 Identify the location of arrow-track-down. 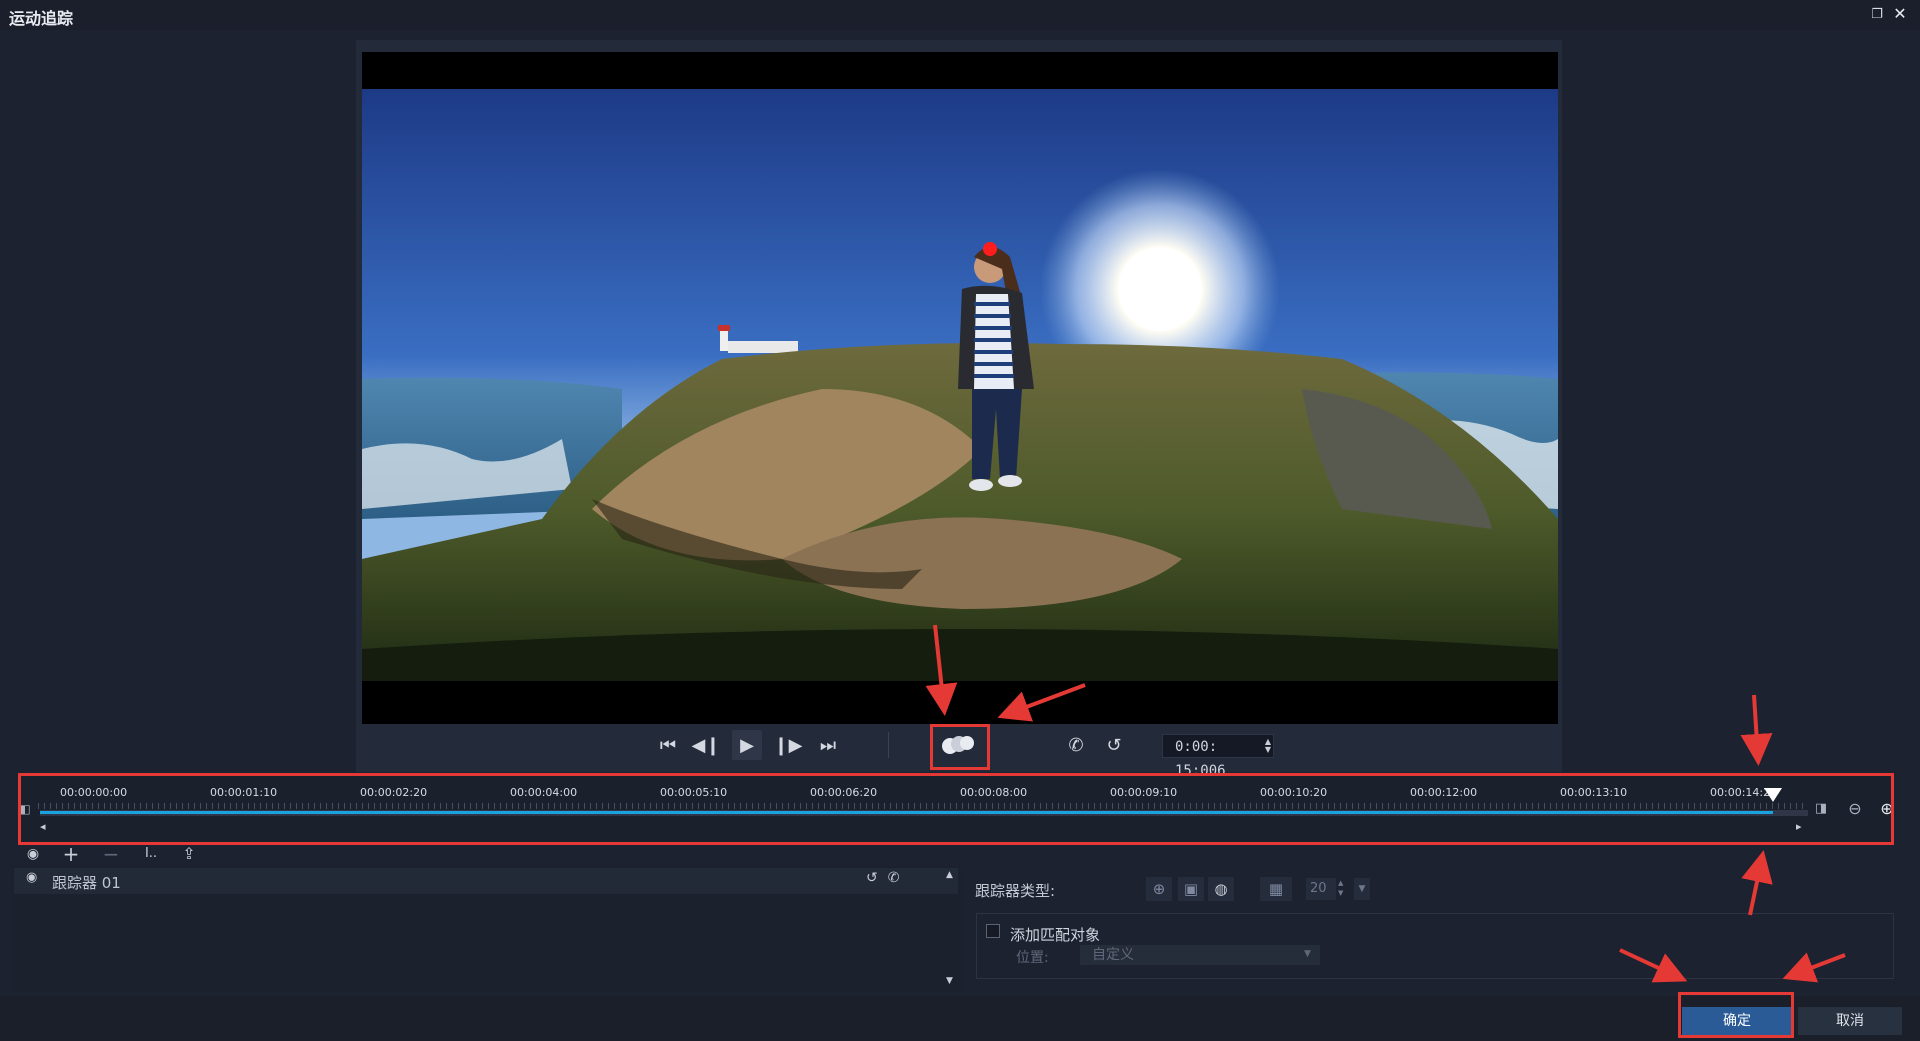
(941, 670).